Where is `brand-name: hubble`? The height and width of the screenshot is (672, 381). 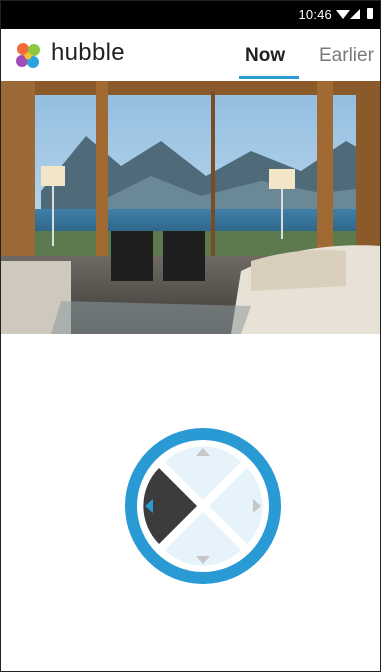 brand-name: hubble is located at coordinates (88, 52).